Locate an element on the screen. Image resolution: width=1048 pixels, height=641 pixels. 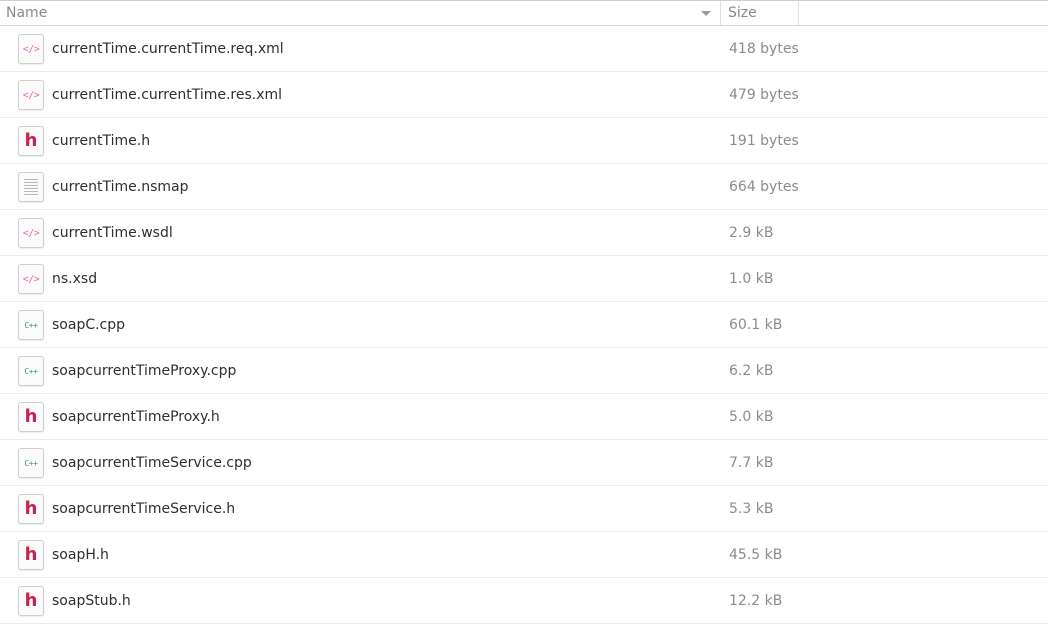
text-lines-glyph is located at coordinates (31, 187).